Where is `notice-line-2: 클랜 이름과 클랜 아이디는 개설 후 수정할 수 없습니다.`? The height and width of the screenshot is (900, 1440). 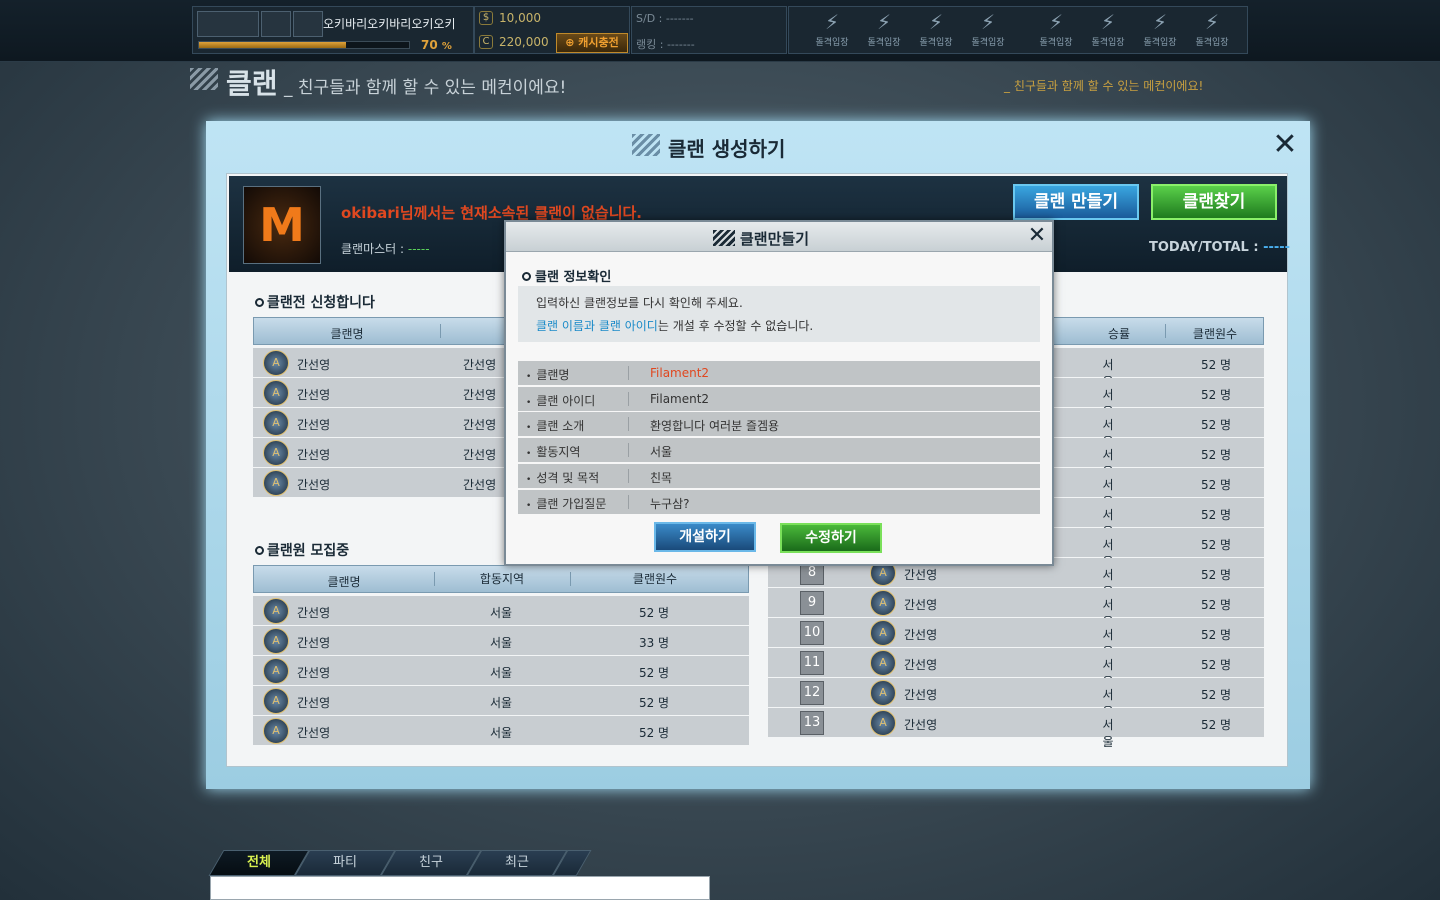
notice-line-2: 클랜 이름과 클랜 아이디는 개설 후 수정할 수 없습니다. is located at coordinates (675, 326).